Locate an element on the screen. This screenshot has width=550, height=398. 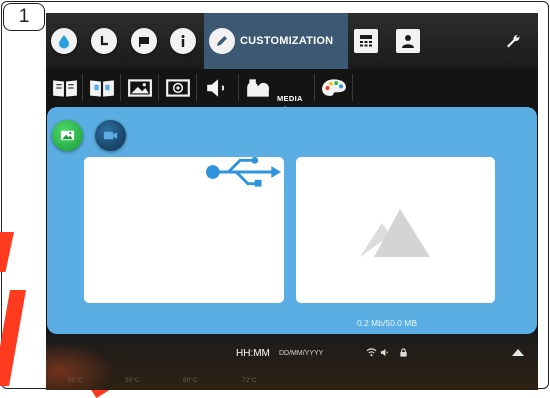
image-source-icon is located at coordinates (67, 135).